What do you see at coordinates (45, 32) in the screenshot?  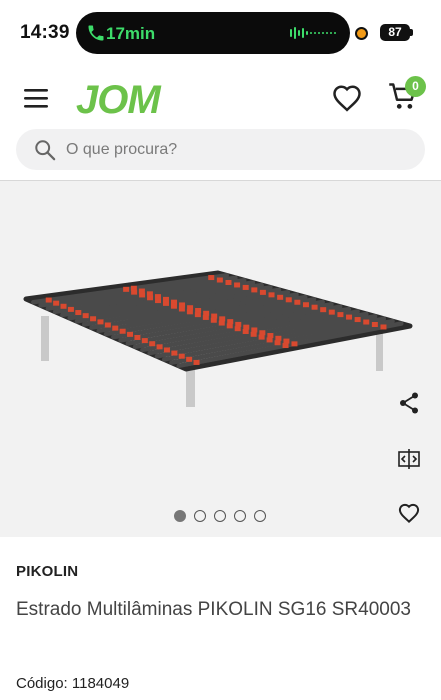 I see `status-time: 14:39` at bounding box center [45, 32].